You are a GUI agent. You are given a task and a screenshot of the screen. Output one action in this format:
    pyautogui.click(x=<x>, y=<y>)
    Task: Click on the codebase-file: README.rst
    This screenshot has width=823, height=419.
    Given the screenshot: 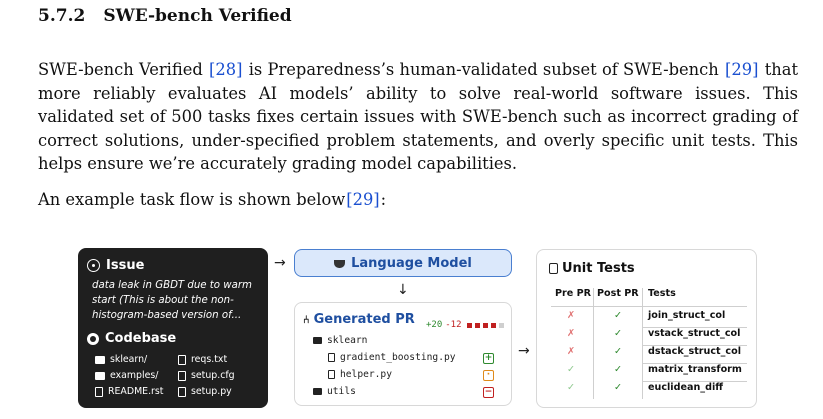 What is the action you would take?
    pyautogui.click(x=129, y=391)
    